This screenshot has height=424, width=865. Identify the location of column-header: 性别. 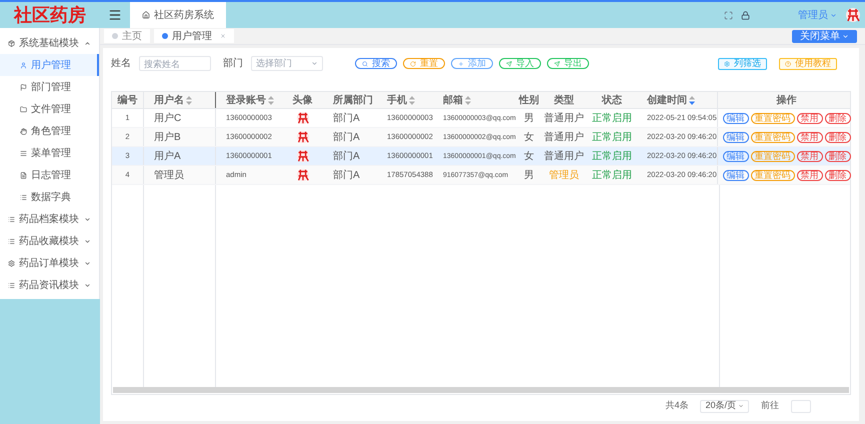
(529, 101).